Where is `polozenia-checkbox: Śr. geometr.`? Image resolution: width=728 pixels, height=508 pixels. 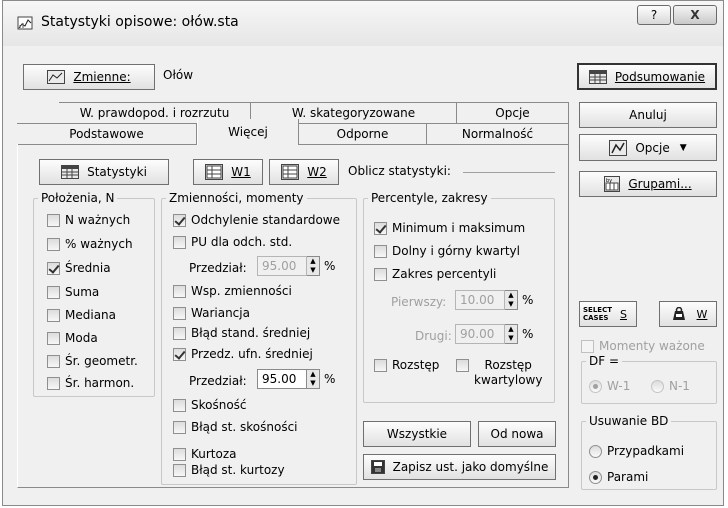 polozenia-checkbox: Śr. geometr. is located at coordinates (92, 361).